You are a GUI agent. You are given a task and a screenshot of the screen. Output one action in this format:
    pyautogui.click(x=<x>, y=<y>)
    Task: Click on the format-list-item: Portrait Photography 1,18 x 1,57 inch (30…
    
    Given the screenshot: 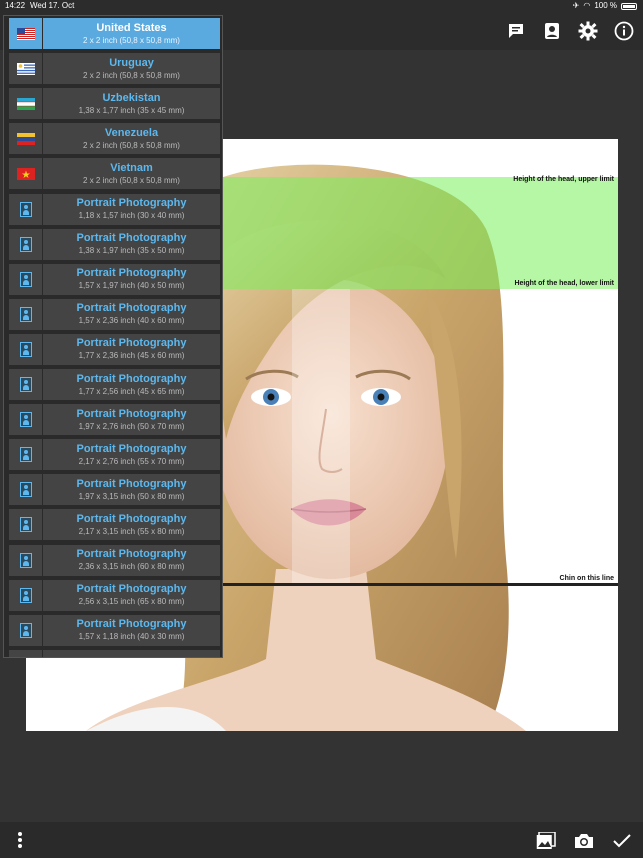 What is the action you would take?
    pyautogui.click(x=114, y=209)
    